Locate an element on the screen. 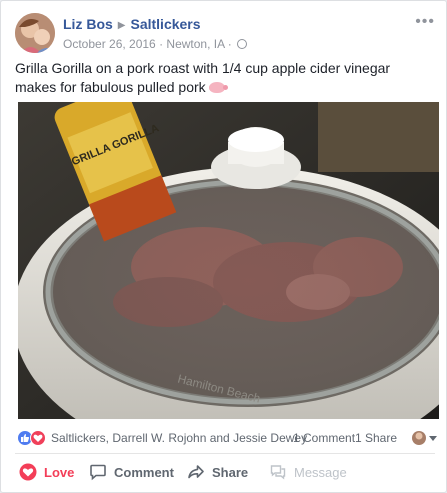 This screenshot has height=493, width=447. globe-icon is located at coordinates (242, 44).